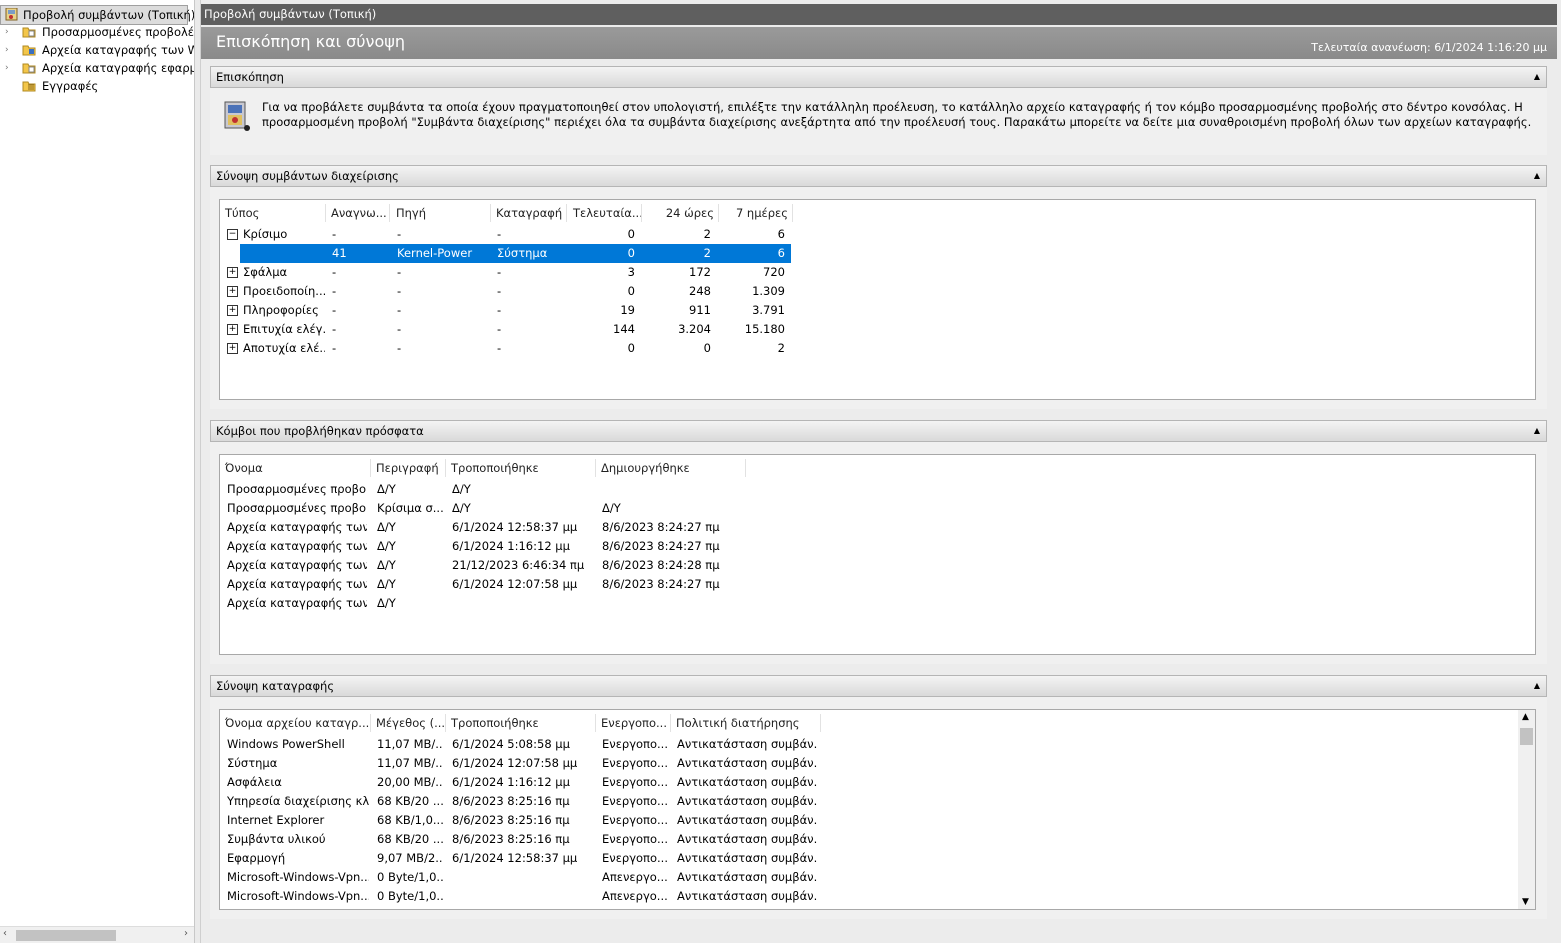  Describe the element at coordinates (276, 839) in the screenshot. I see `cell-log-name: Συμβάντα υλικού` at that location.